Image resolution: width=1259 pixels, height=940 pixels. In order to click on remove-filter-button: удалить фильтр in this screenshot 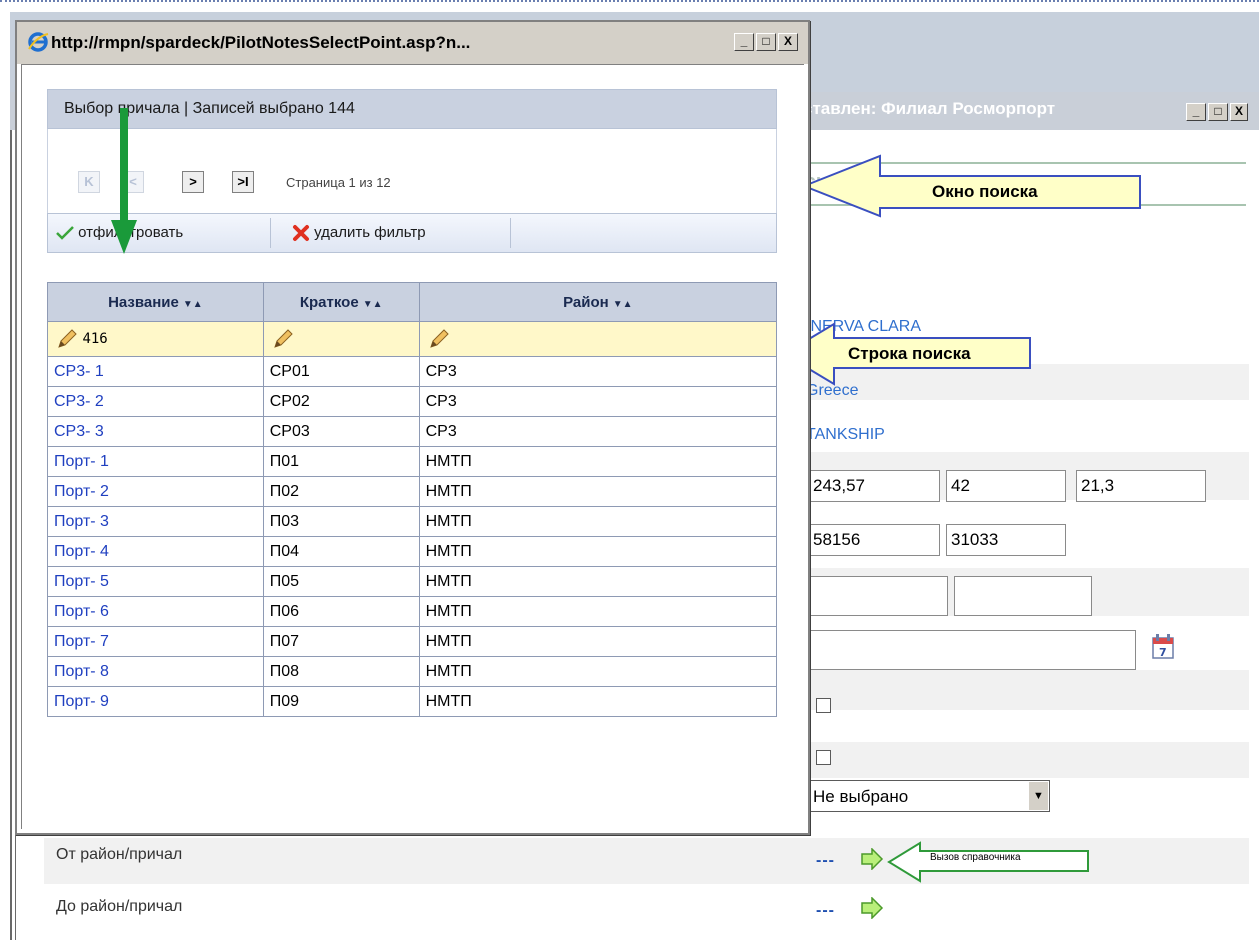, I will do `click(359, 233)`.